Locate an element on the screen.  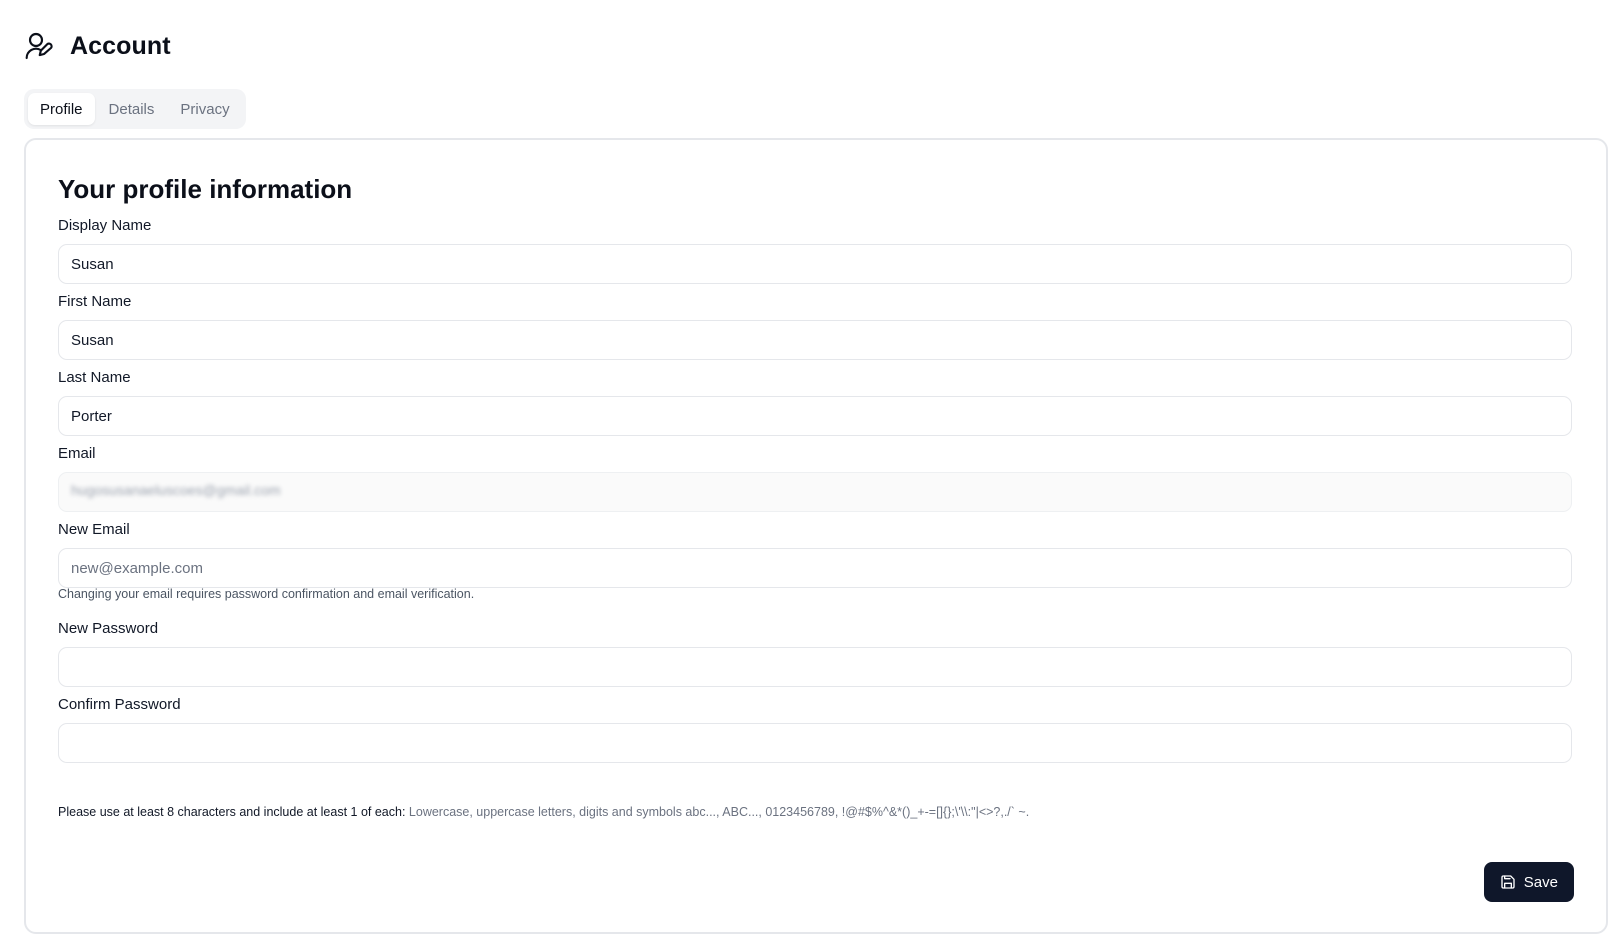
display-name-group: Display Name is located at coordinates (815, 250).